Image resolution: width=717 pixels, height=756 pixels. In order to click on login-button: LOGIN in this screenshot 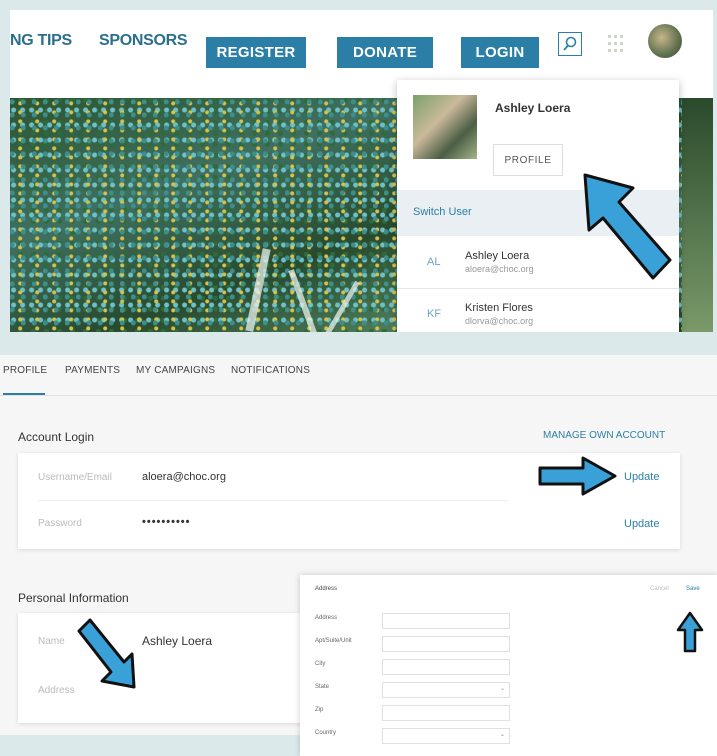, I will do `click(500, 52)`.